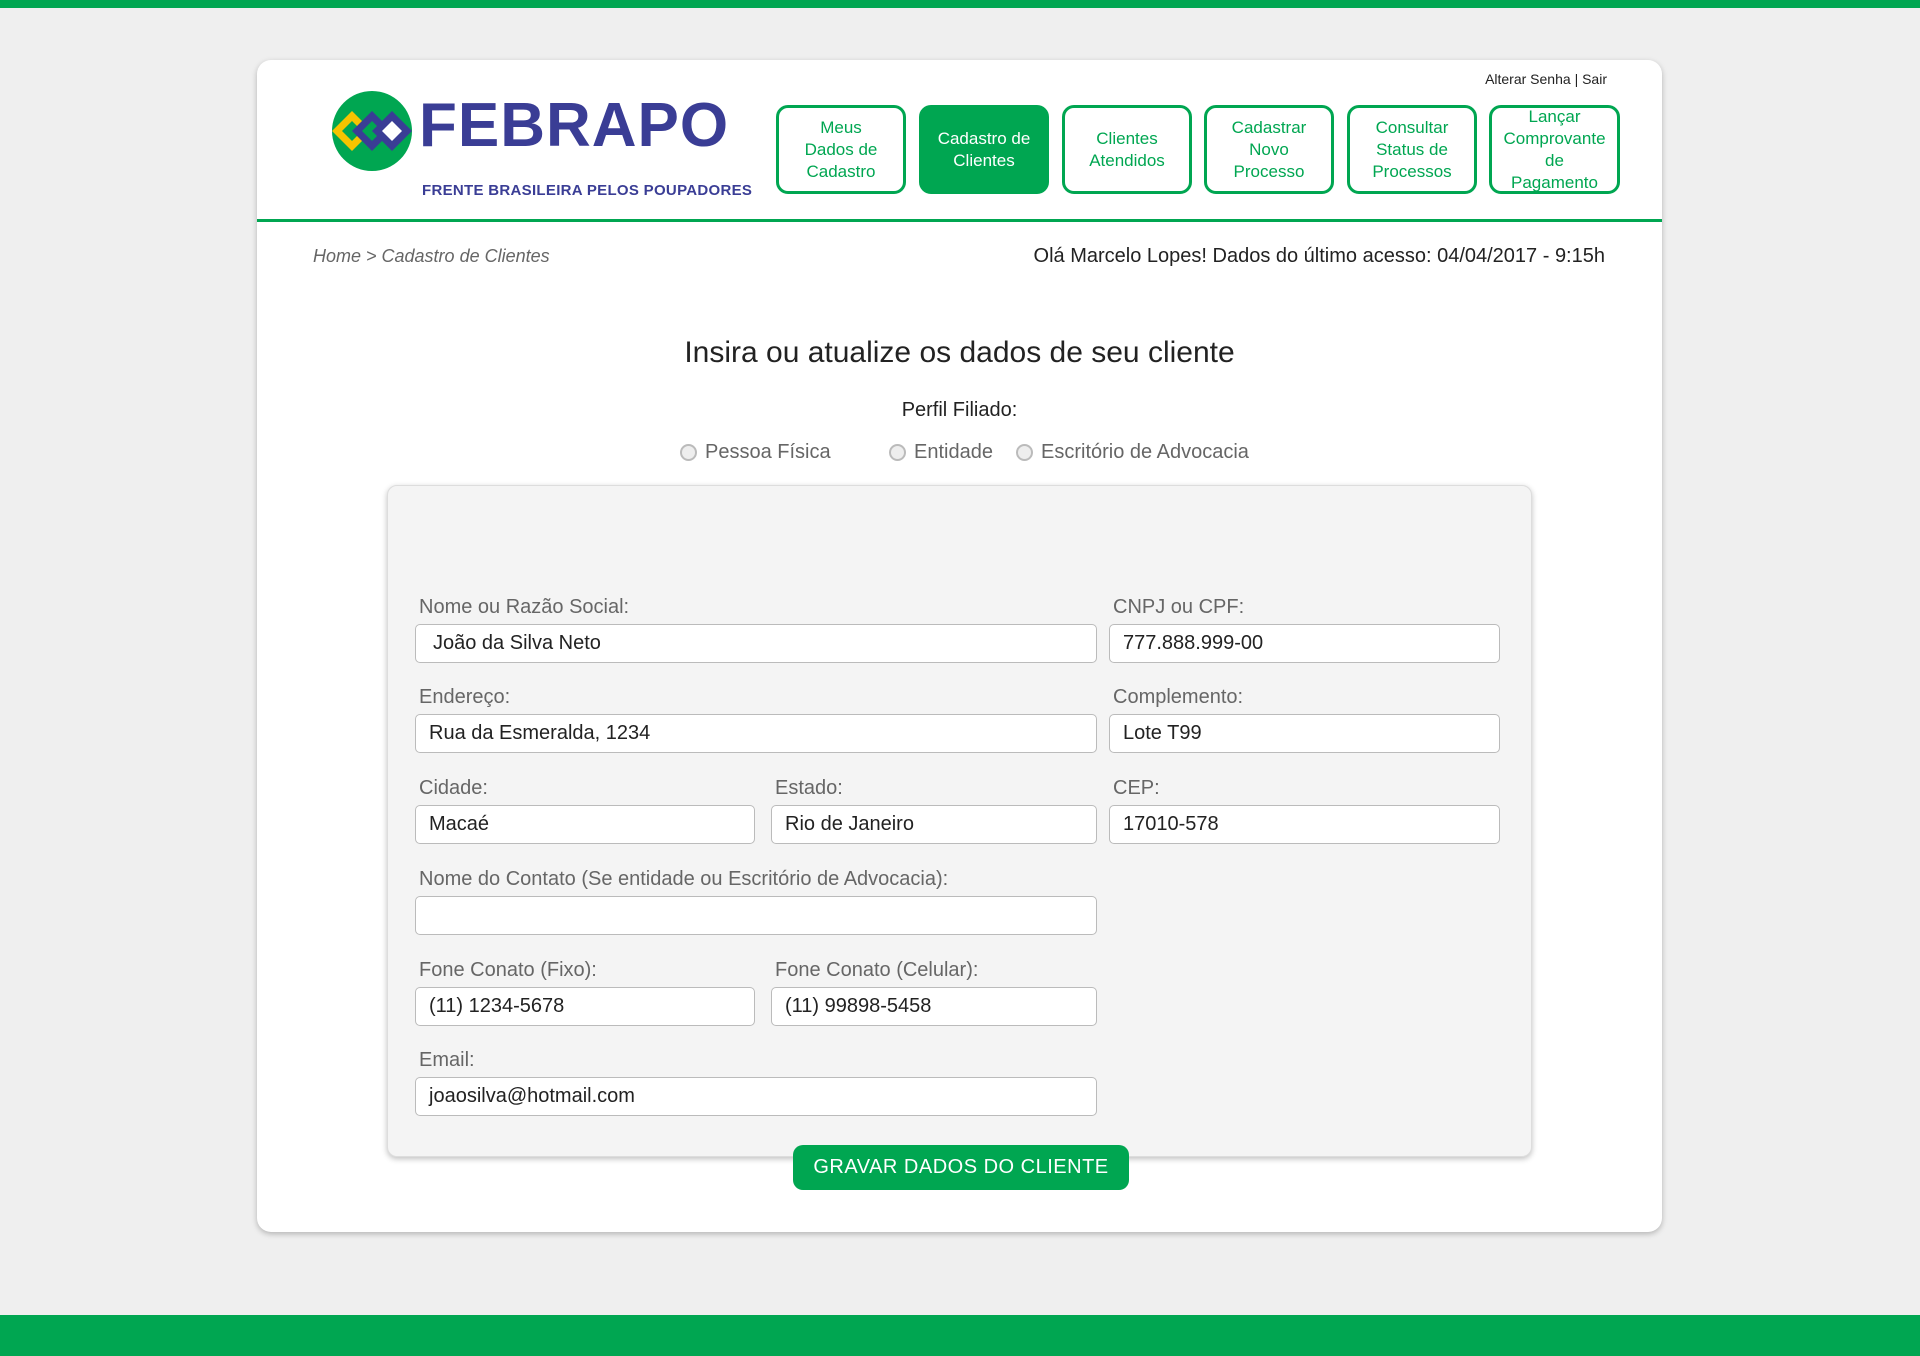 The image size is (1920, 1356). Describe the element at coordinates (960, 4) in the screenshot. I see `top-accent-bar` at that location.